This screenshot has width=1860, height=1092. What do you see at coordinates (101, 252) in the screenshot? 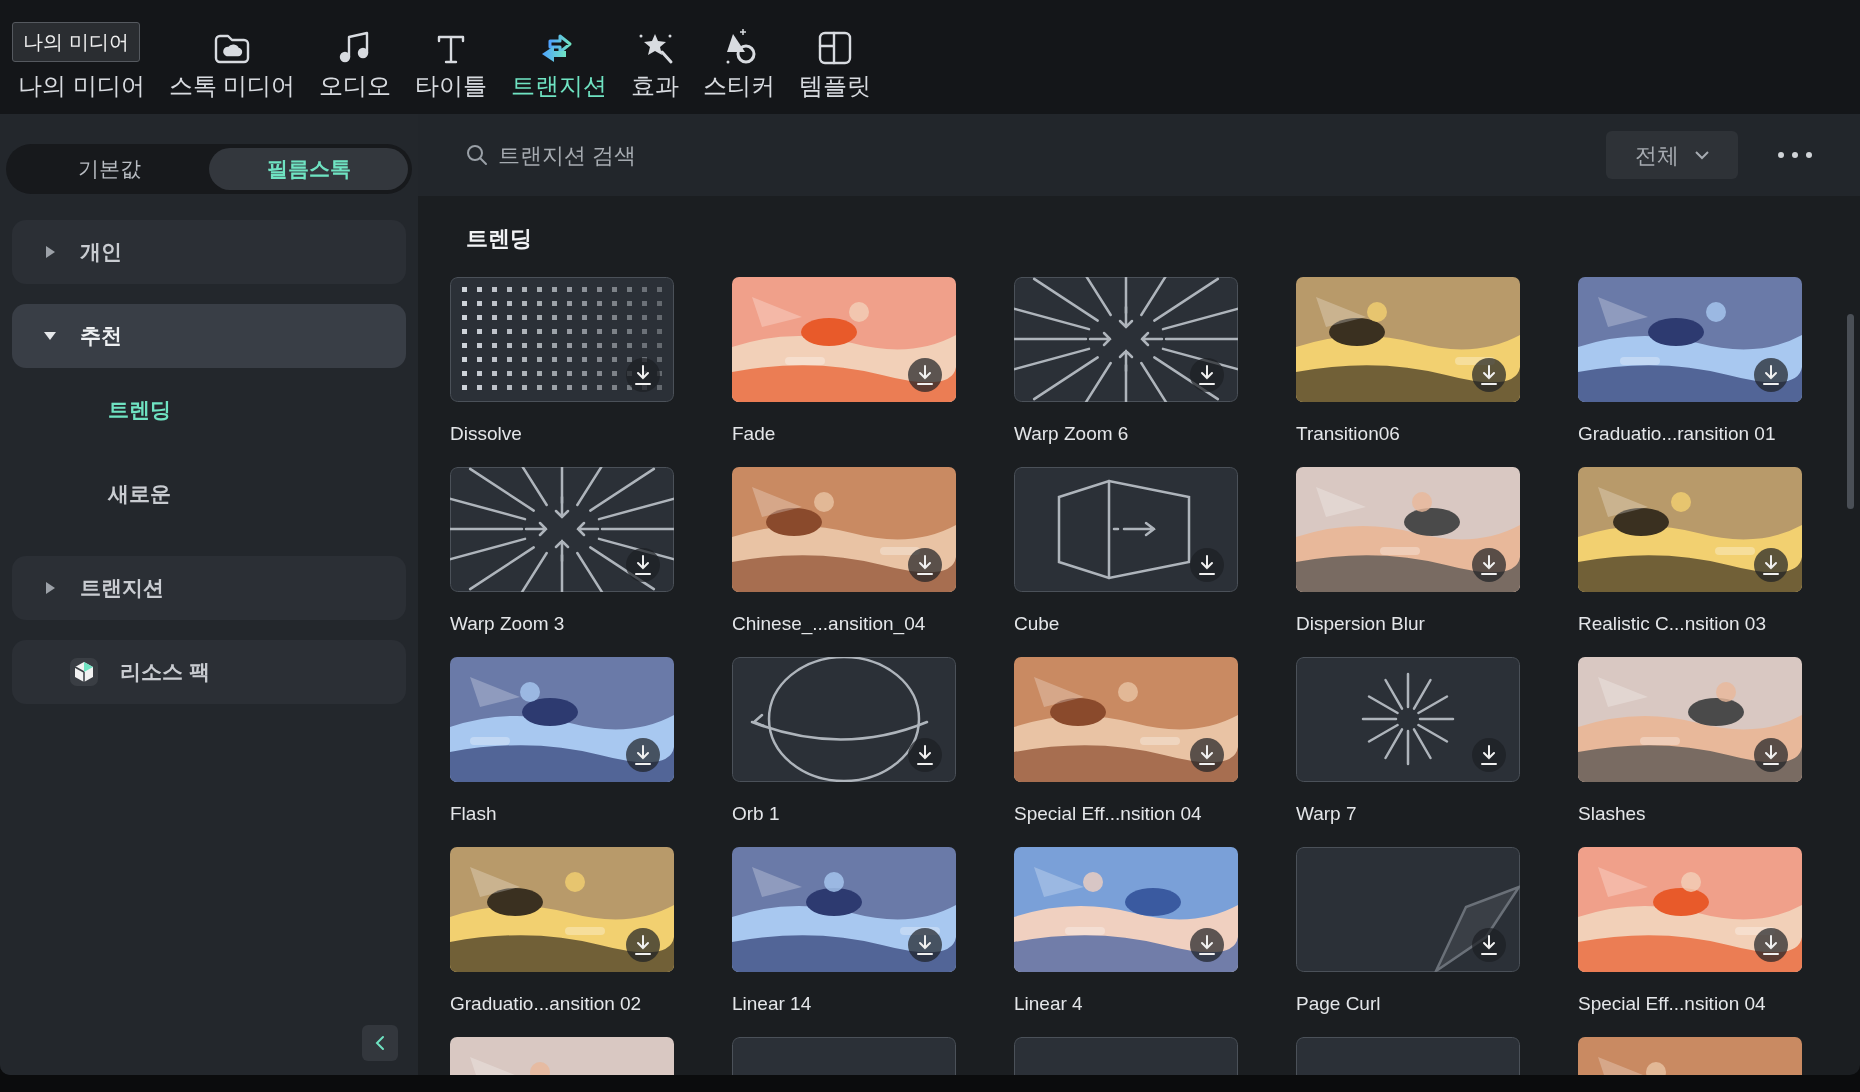
I see `sidebar-item-label: 개인` at bounding box center [101, 252].